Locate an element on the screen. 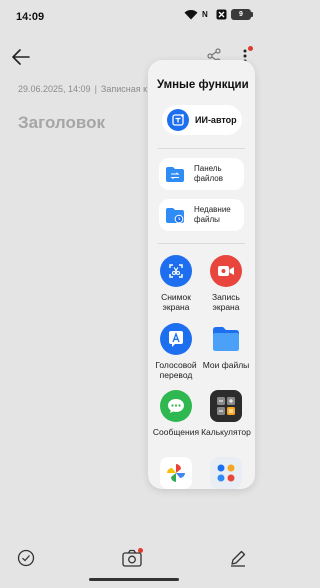 This screenshot has height=588, width=320. voice-translate-app: Голосовой перевод is located at coordinates (176, 351).